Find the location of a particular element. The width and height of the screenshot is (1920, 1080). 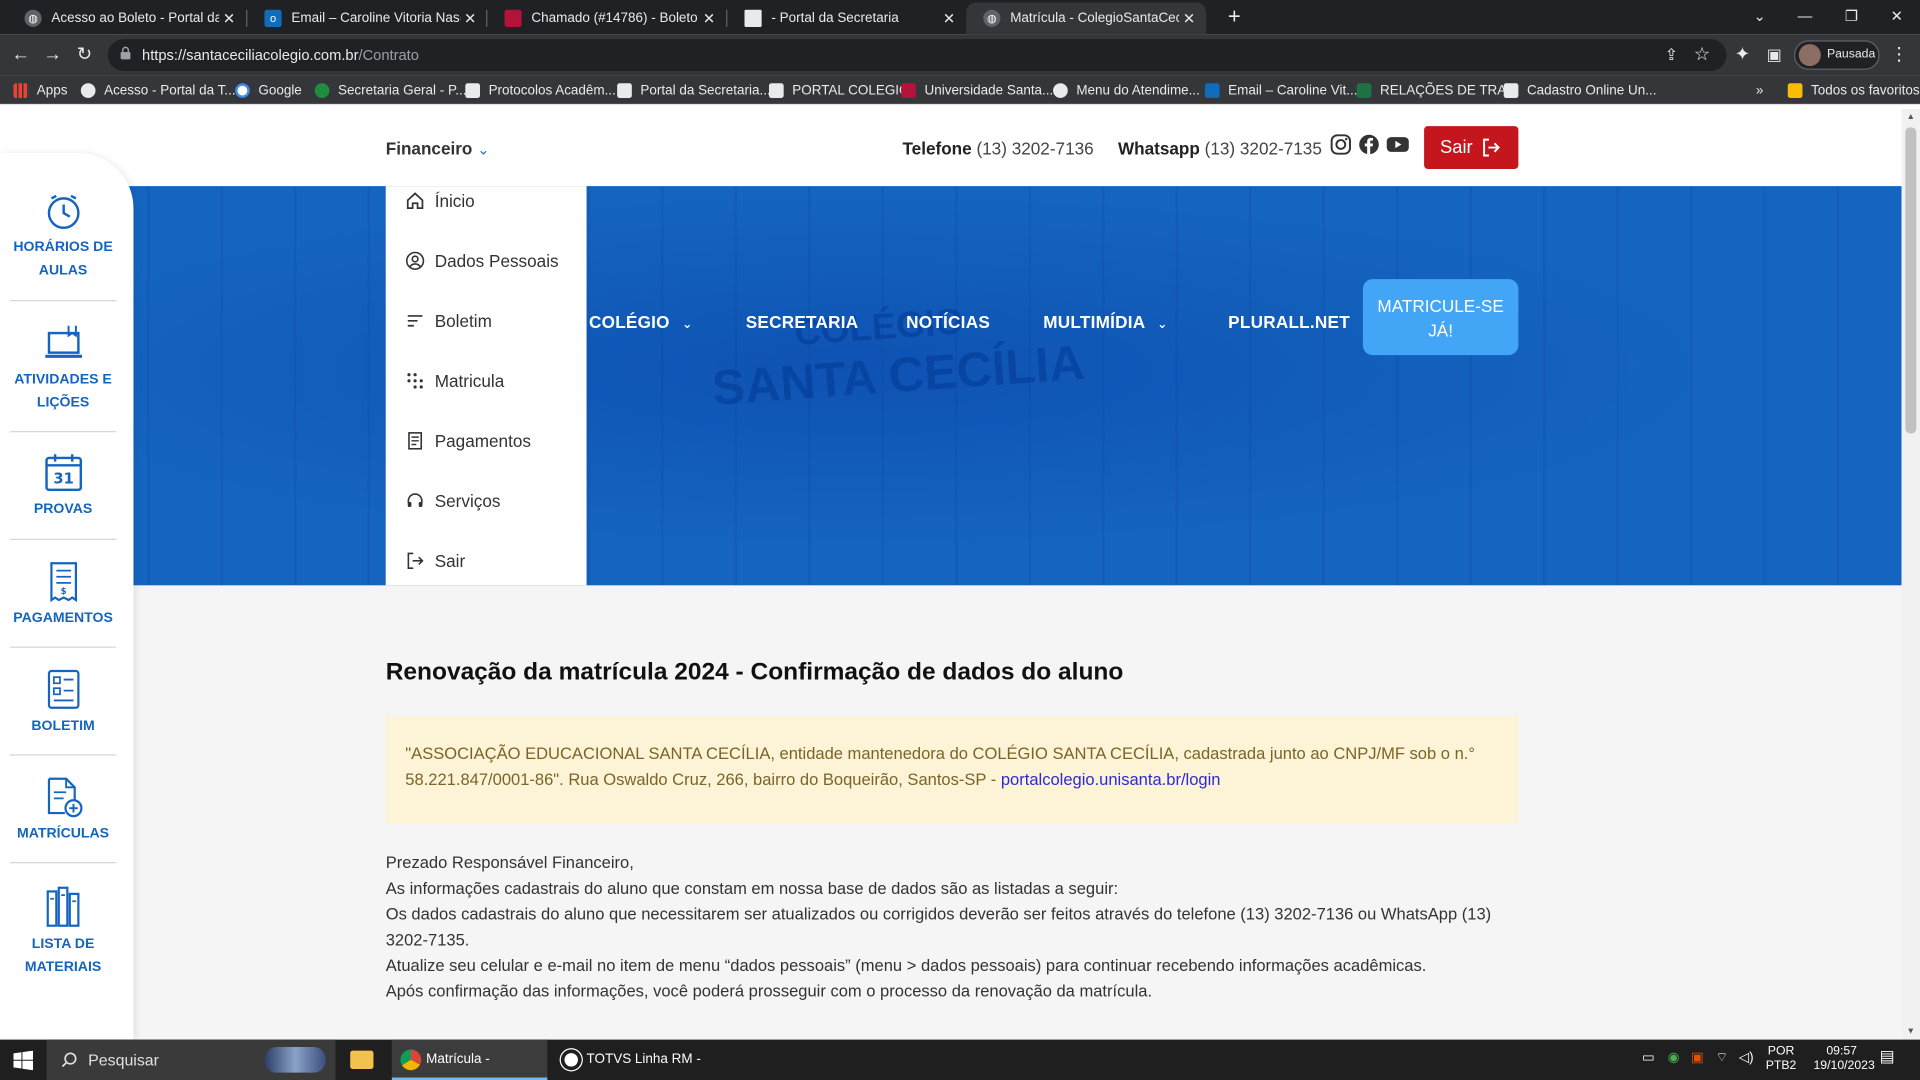

university-icon is located at coordinates (908, 90).